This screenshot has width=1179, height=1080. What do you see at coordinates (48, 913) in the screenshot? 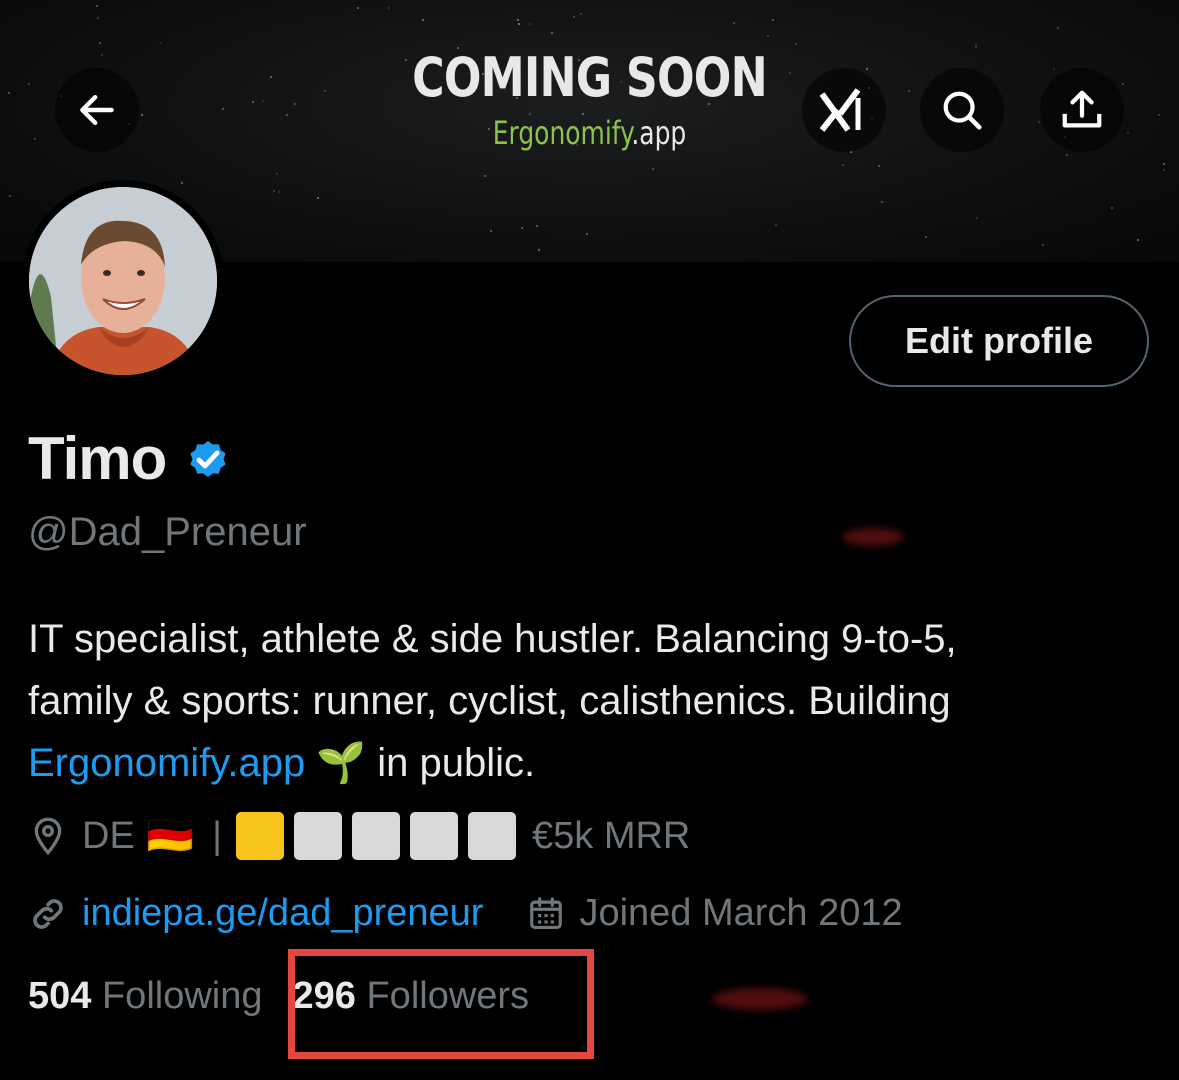
I see `link-icon` at bounding box center [48, 913].